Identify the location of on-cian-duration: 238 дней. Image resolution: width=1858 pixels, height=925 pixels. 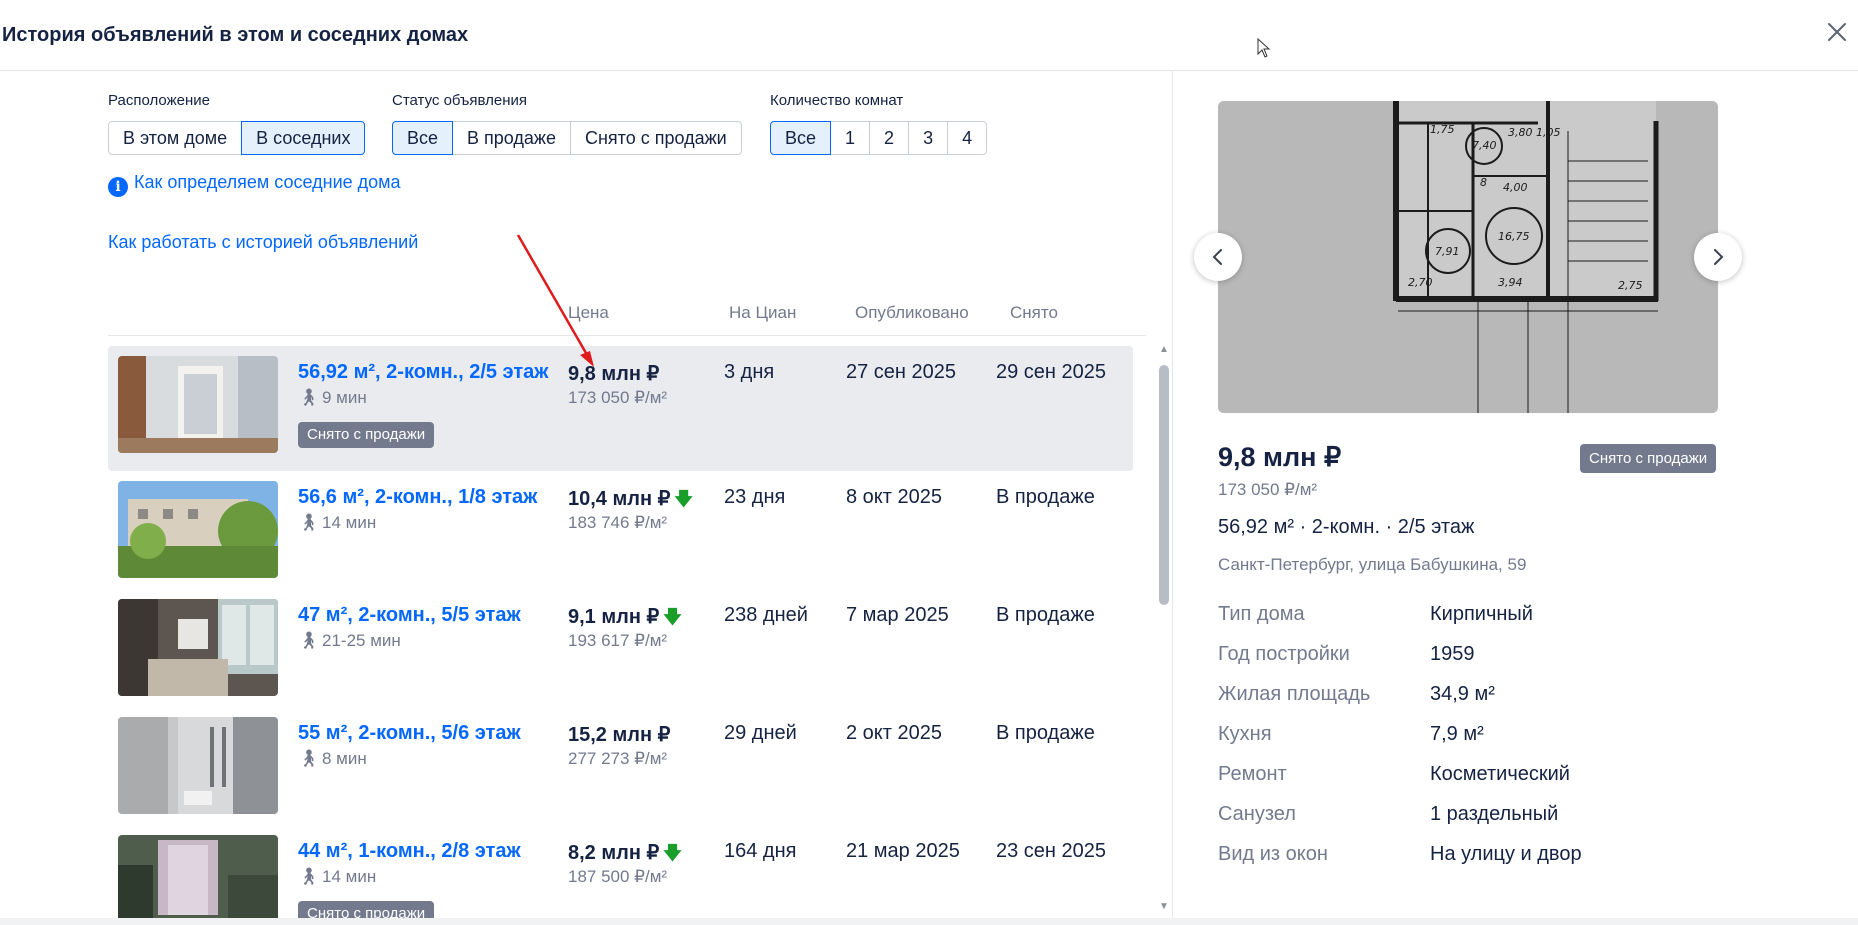
(766, 615).